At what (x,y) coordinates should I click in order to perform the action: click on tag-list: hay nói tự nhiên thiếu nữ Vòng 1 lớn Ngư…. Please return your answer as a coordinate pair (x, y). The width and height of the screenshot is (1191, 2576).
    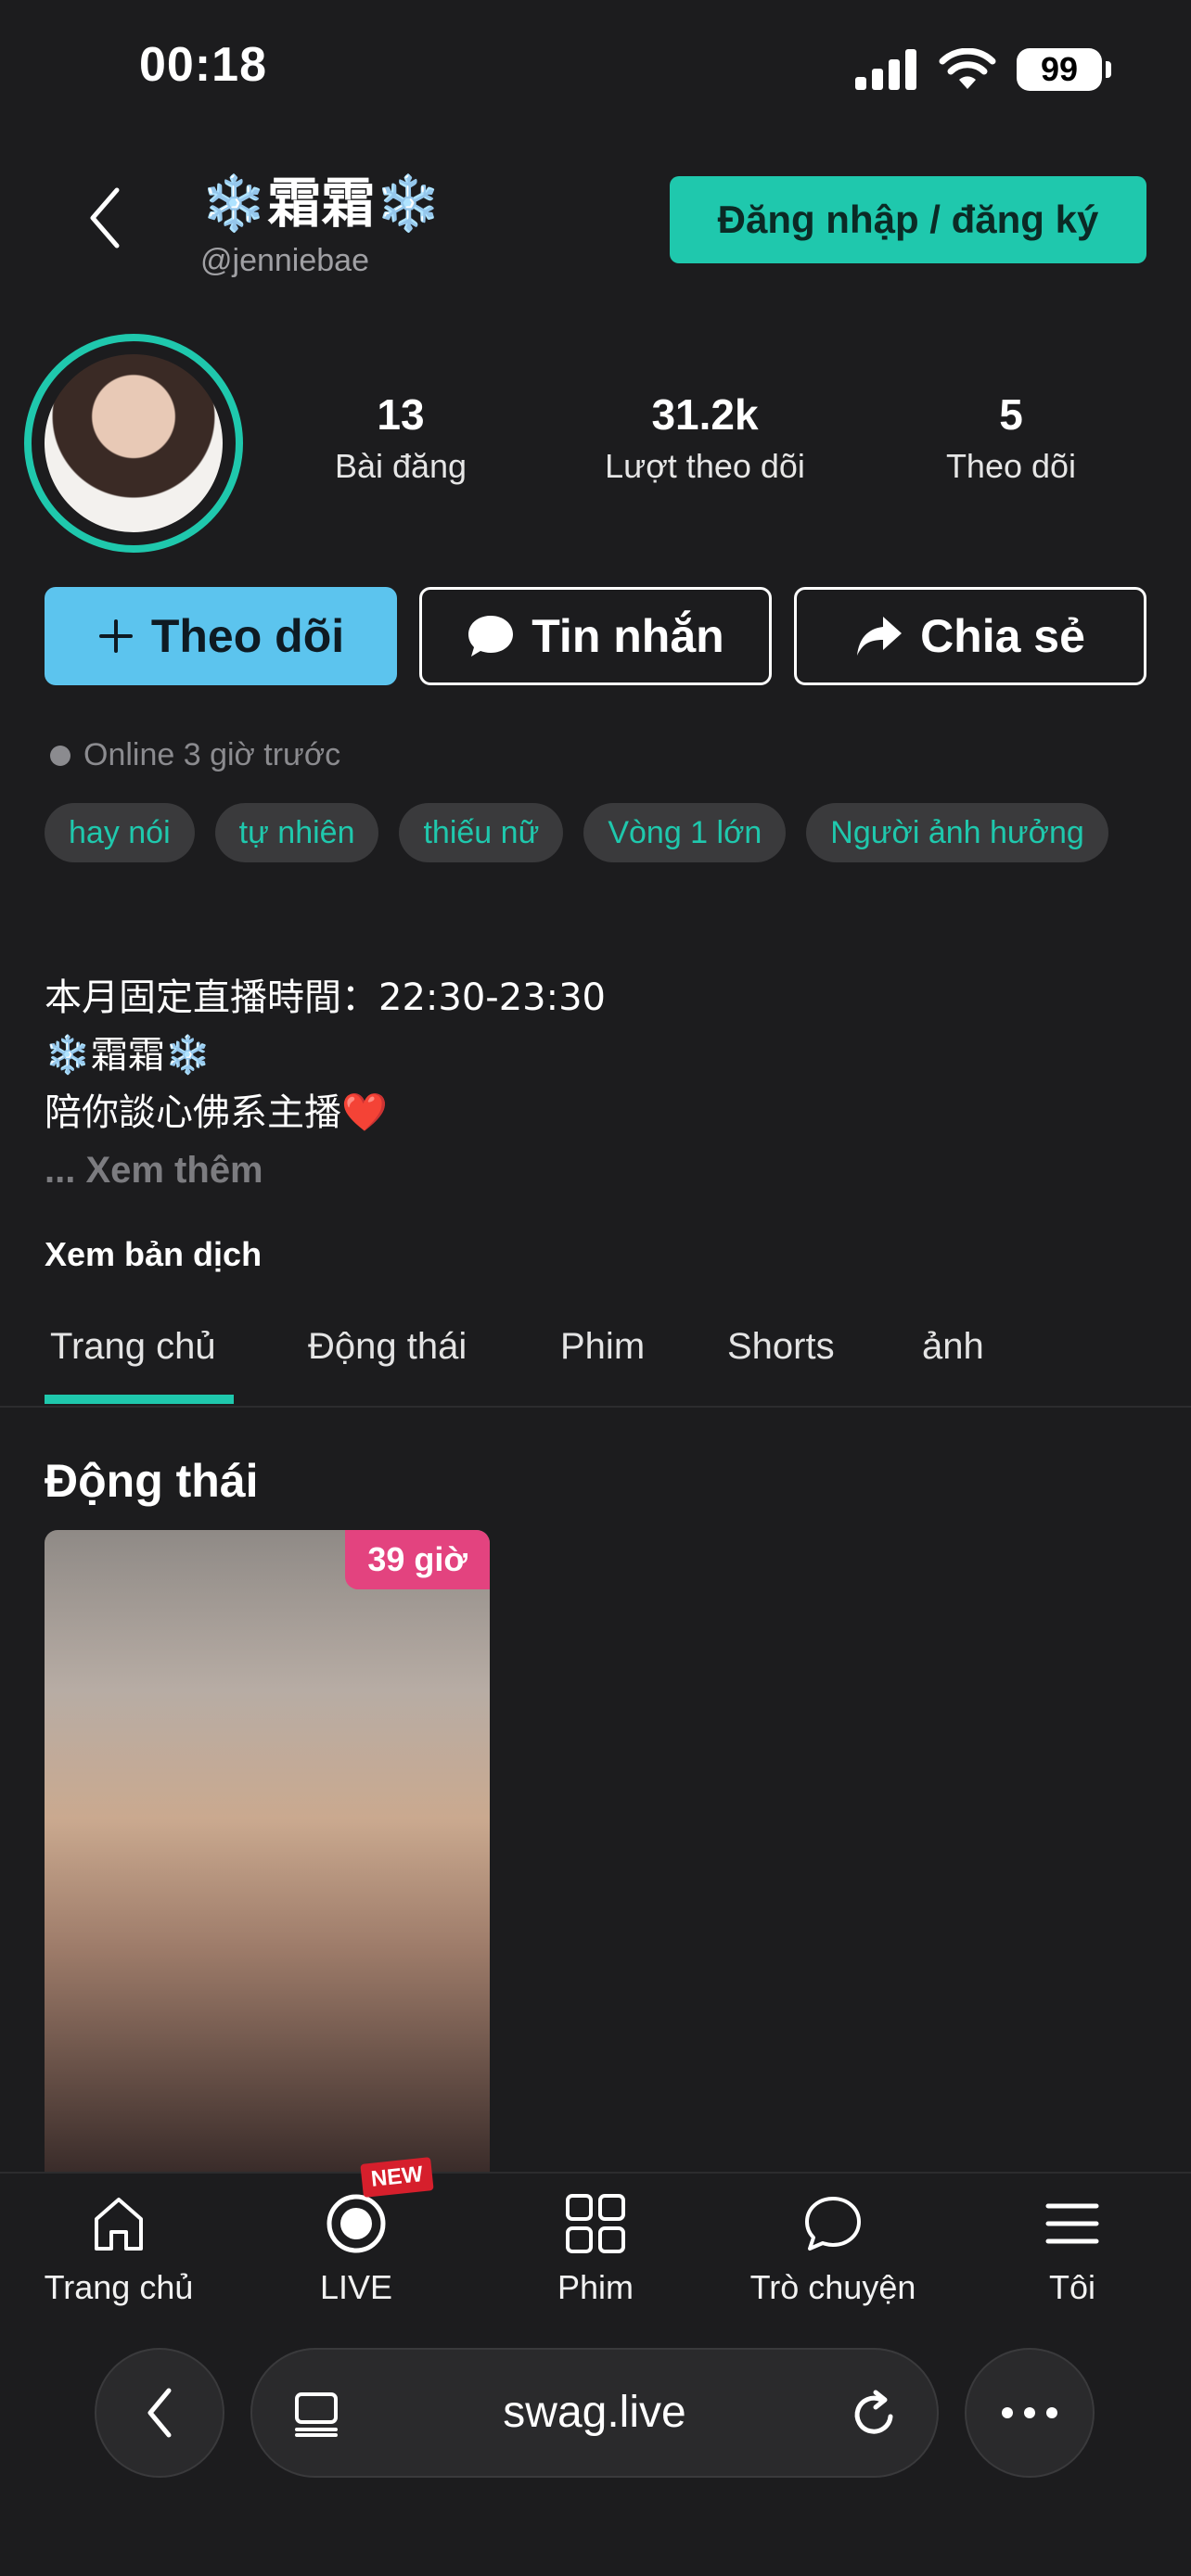
    Looking at the image, I should click on (601, 833).